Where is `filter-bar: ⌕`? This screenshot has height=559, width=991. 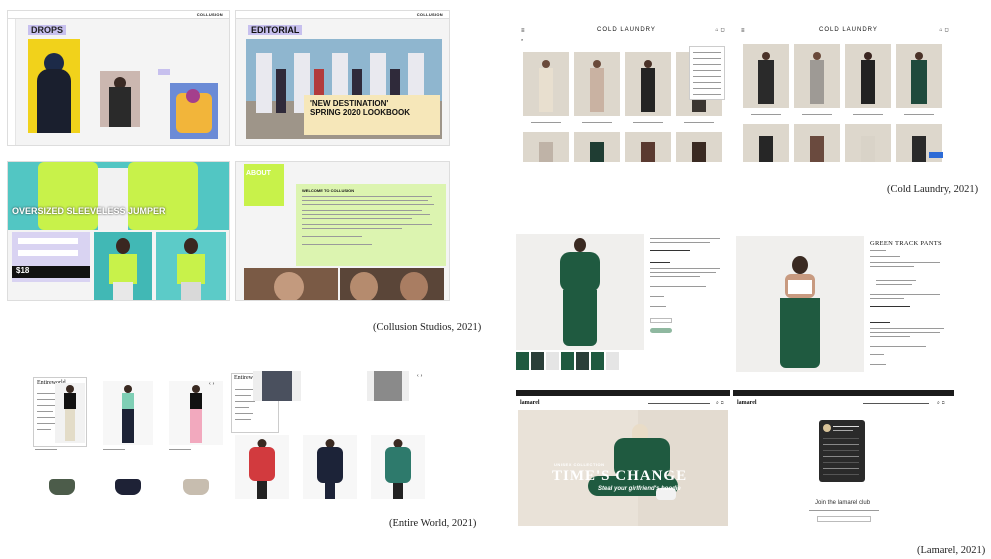 filter-bar: ⌕ is located at coordinates (522, 40).